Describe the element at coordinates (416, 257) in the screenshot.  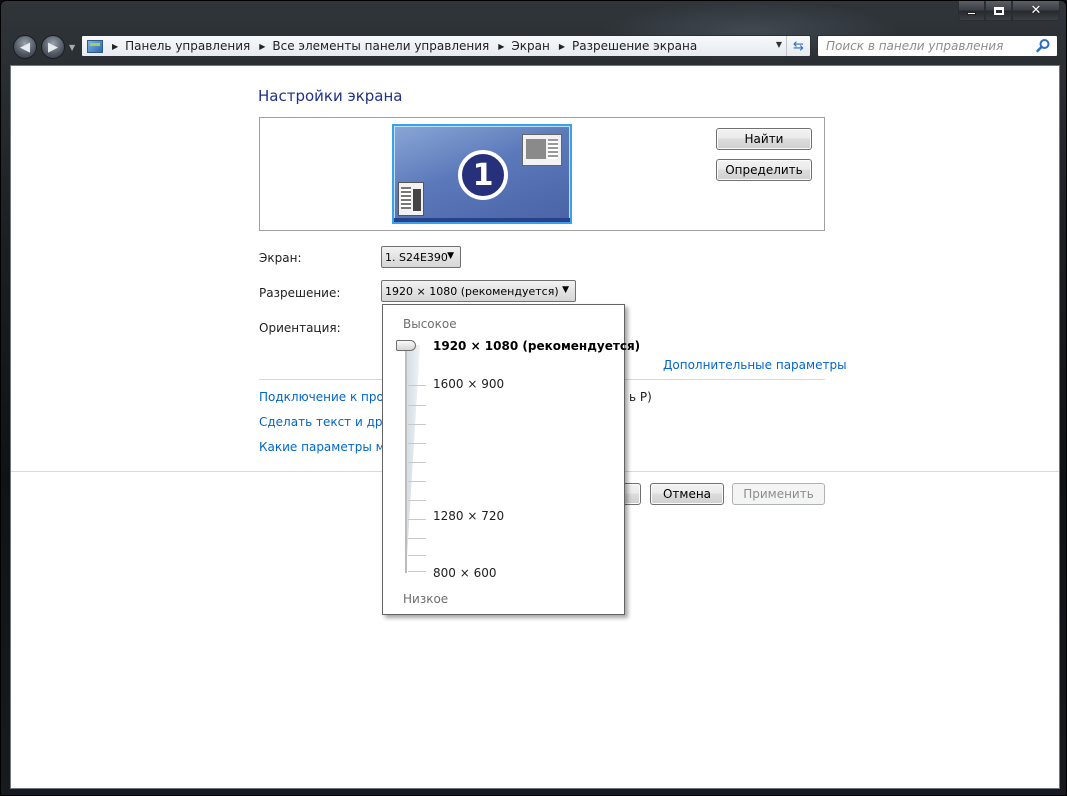
I see `screen-select-value: 1. S24E390` at that location.